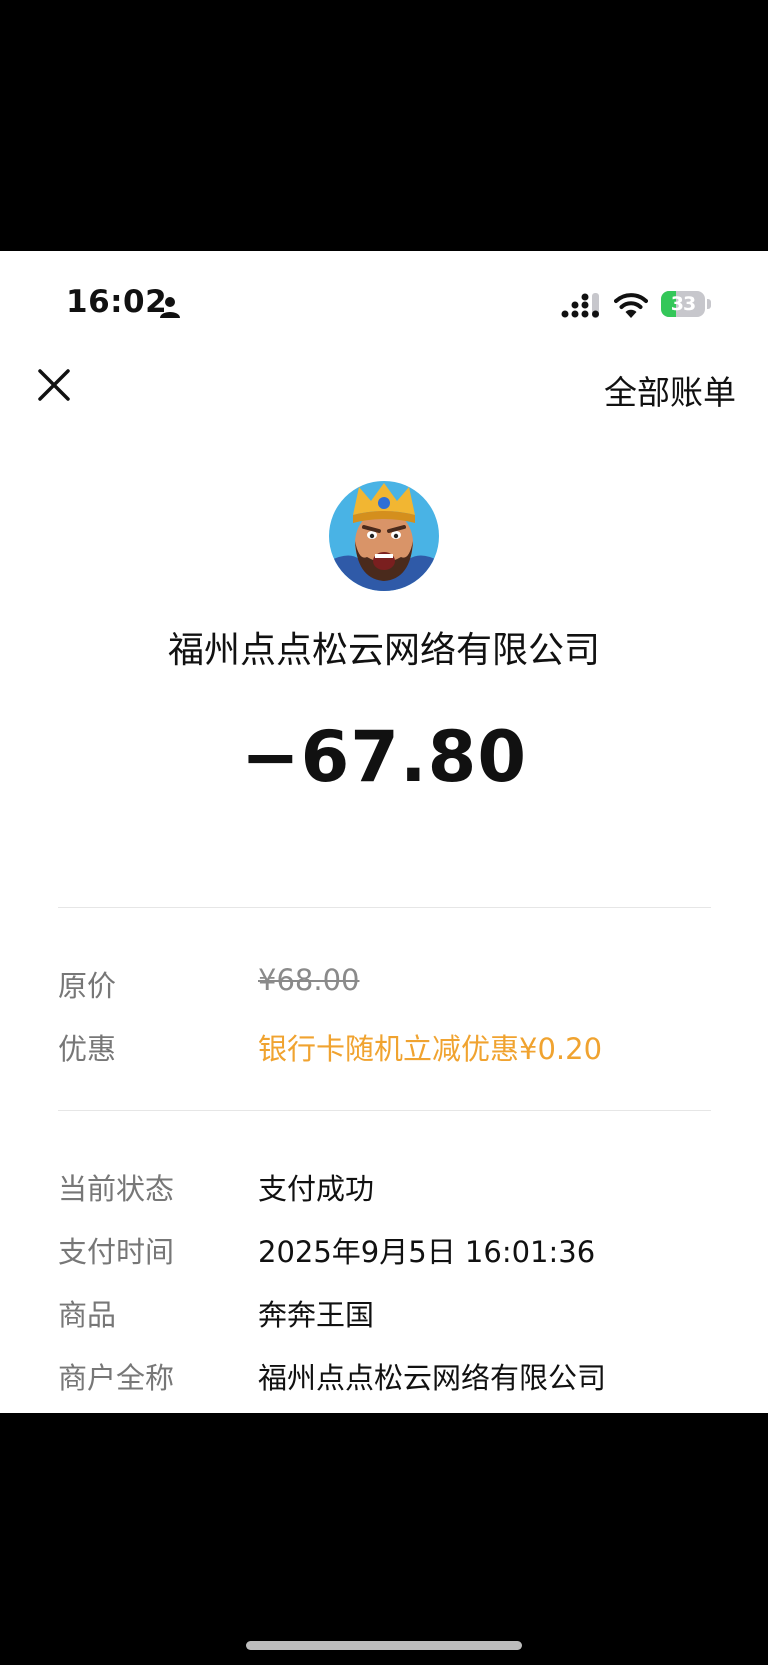 This screenshot has height=1665, width=768. I want to click on status-time: 16:02, so click(117, 302).